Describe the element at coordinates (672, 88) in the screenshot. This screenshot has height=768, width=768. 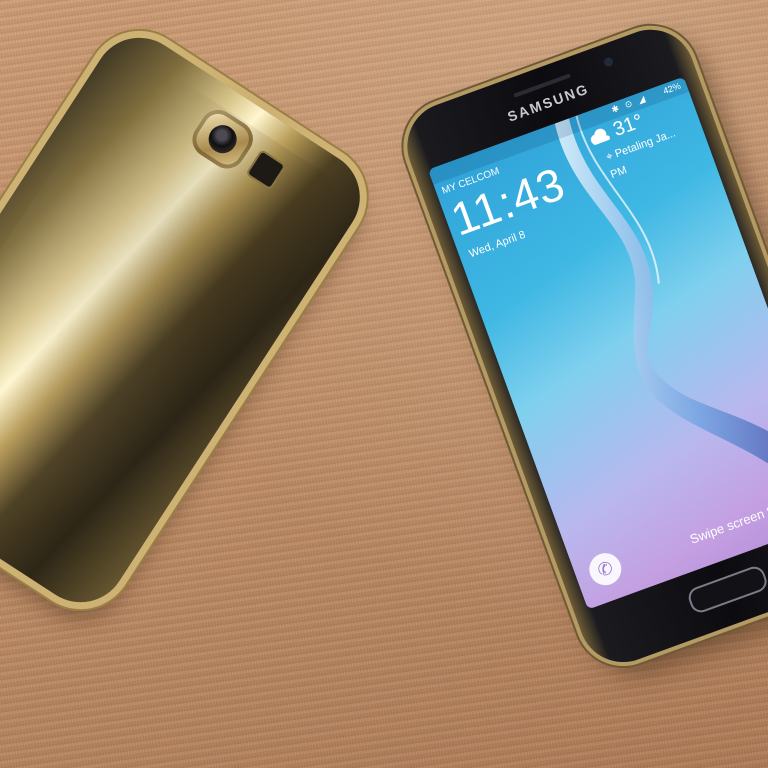
I see `battery-level: 42%` at that location.